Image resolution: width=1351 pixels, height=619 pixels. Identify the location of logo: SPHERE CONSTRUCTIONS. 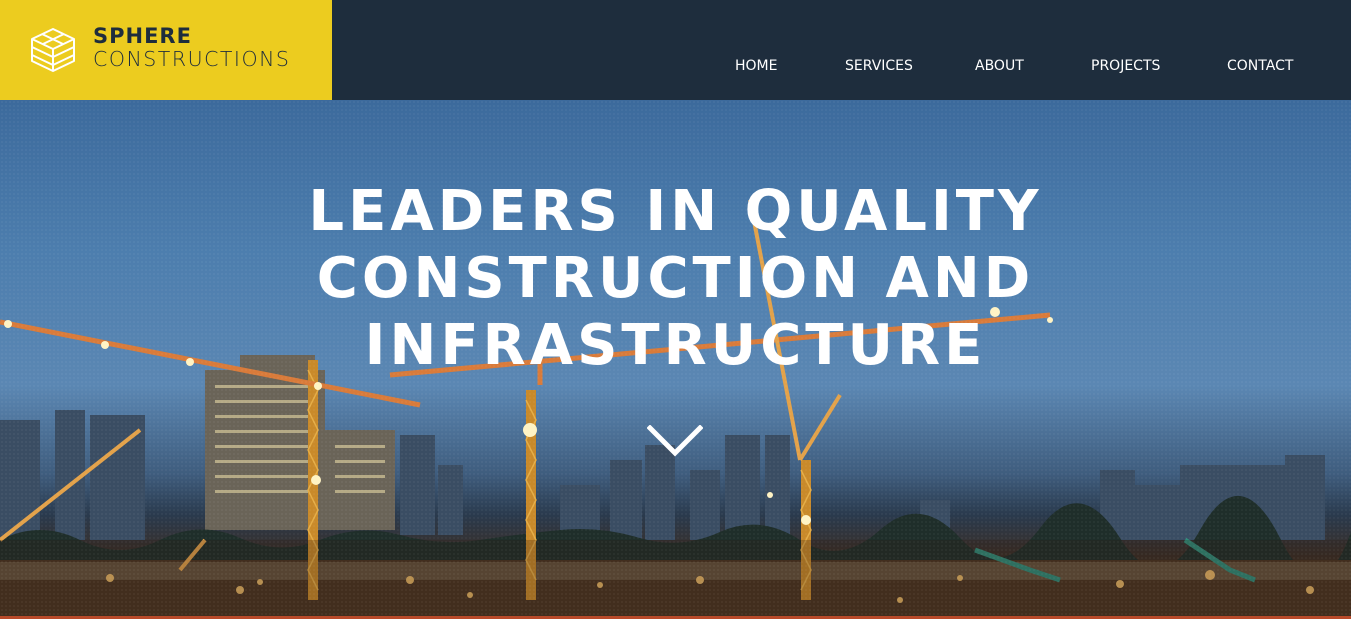
(166, 50).